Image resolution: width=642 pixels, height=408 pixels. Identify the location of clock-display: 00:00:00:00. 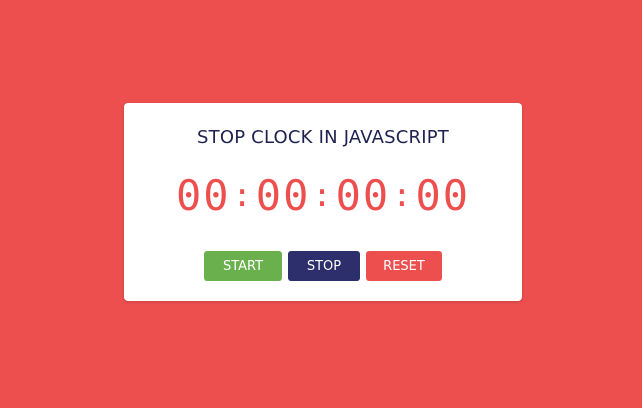
(323, 196).